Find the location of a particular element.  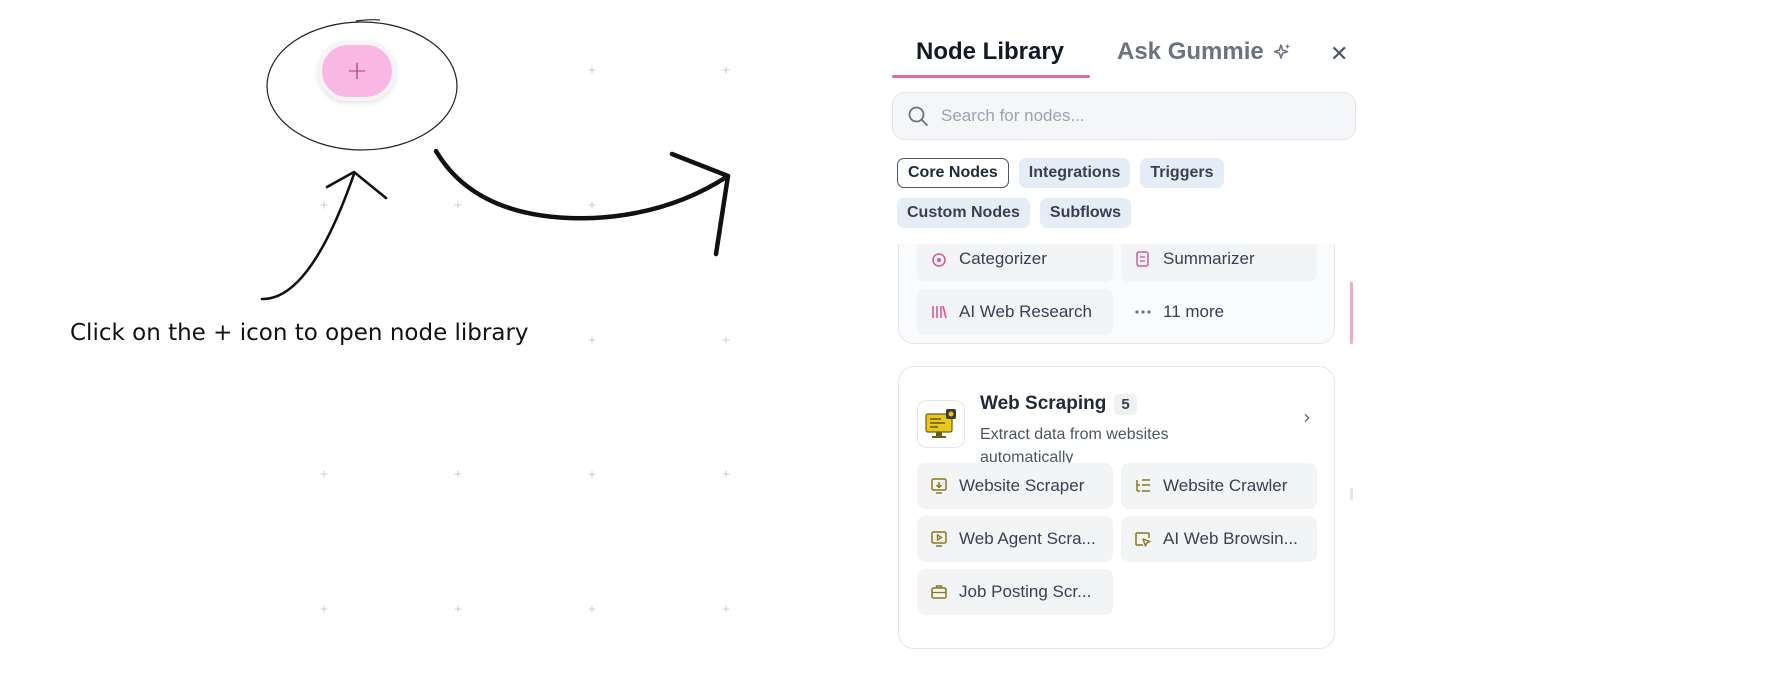

search-input is located at coordinates (1131, 116).